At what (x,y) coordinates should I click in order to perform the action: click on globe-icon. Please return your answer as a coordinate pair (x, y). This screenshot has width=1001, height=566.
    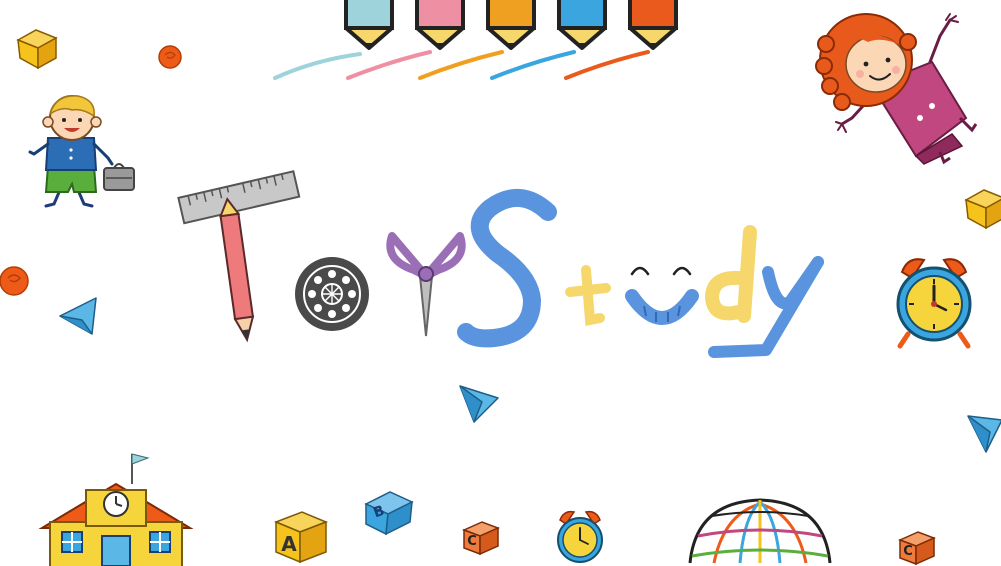
    Looking at the image, I should click on (759, 530).